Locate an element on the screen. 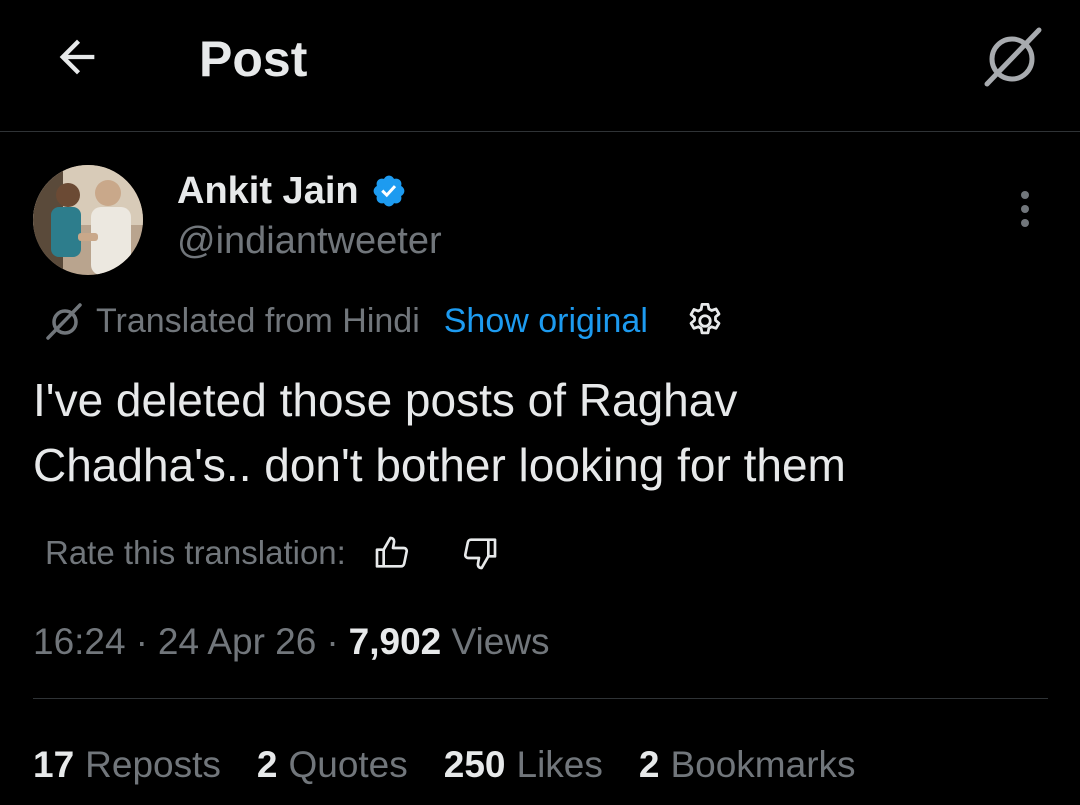 This screenshot has width=1080, height=805. back-button is located at coordinates (77, 57).